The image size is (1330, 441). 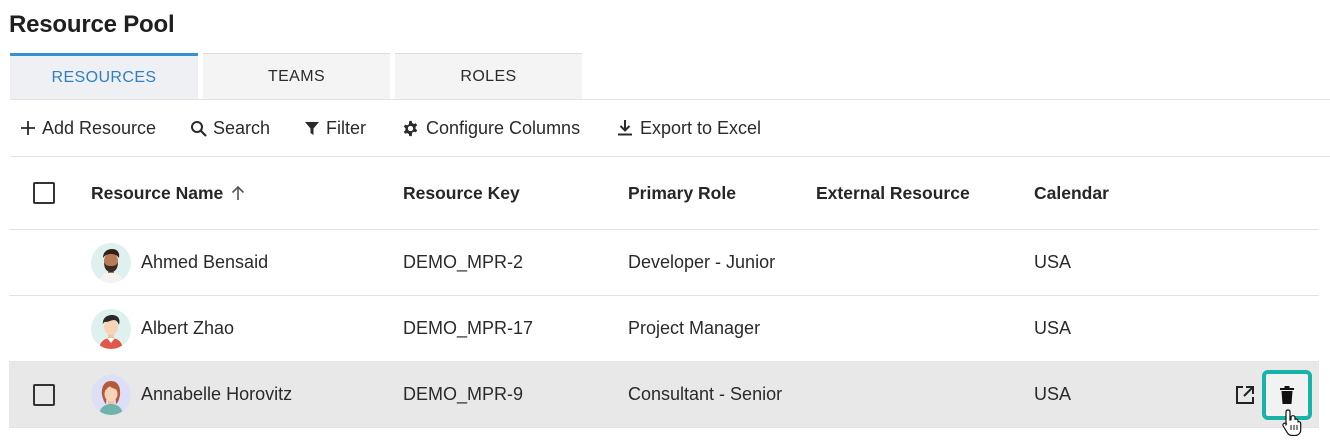 What do you see at coordinates (238, 192) in the screenshot?
I see `arrow-up-icon` at bounding box center [238, 192].